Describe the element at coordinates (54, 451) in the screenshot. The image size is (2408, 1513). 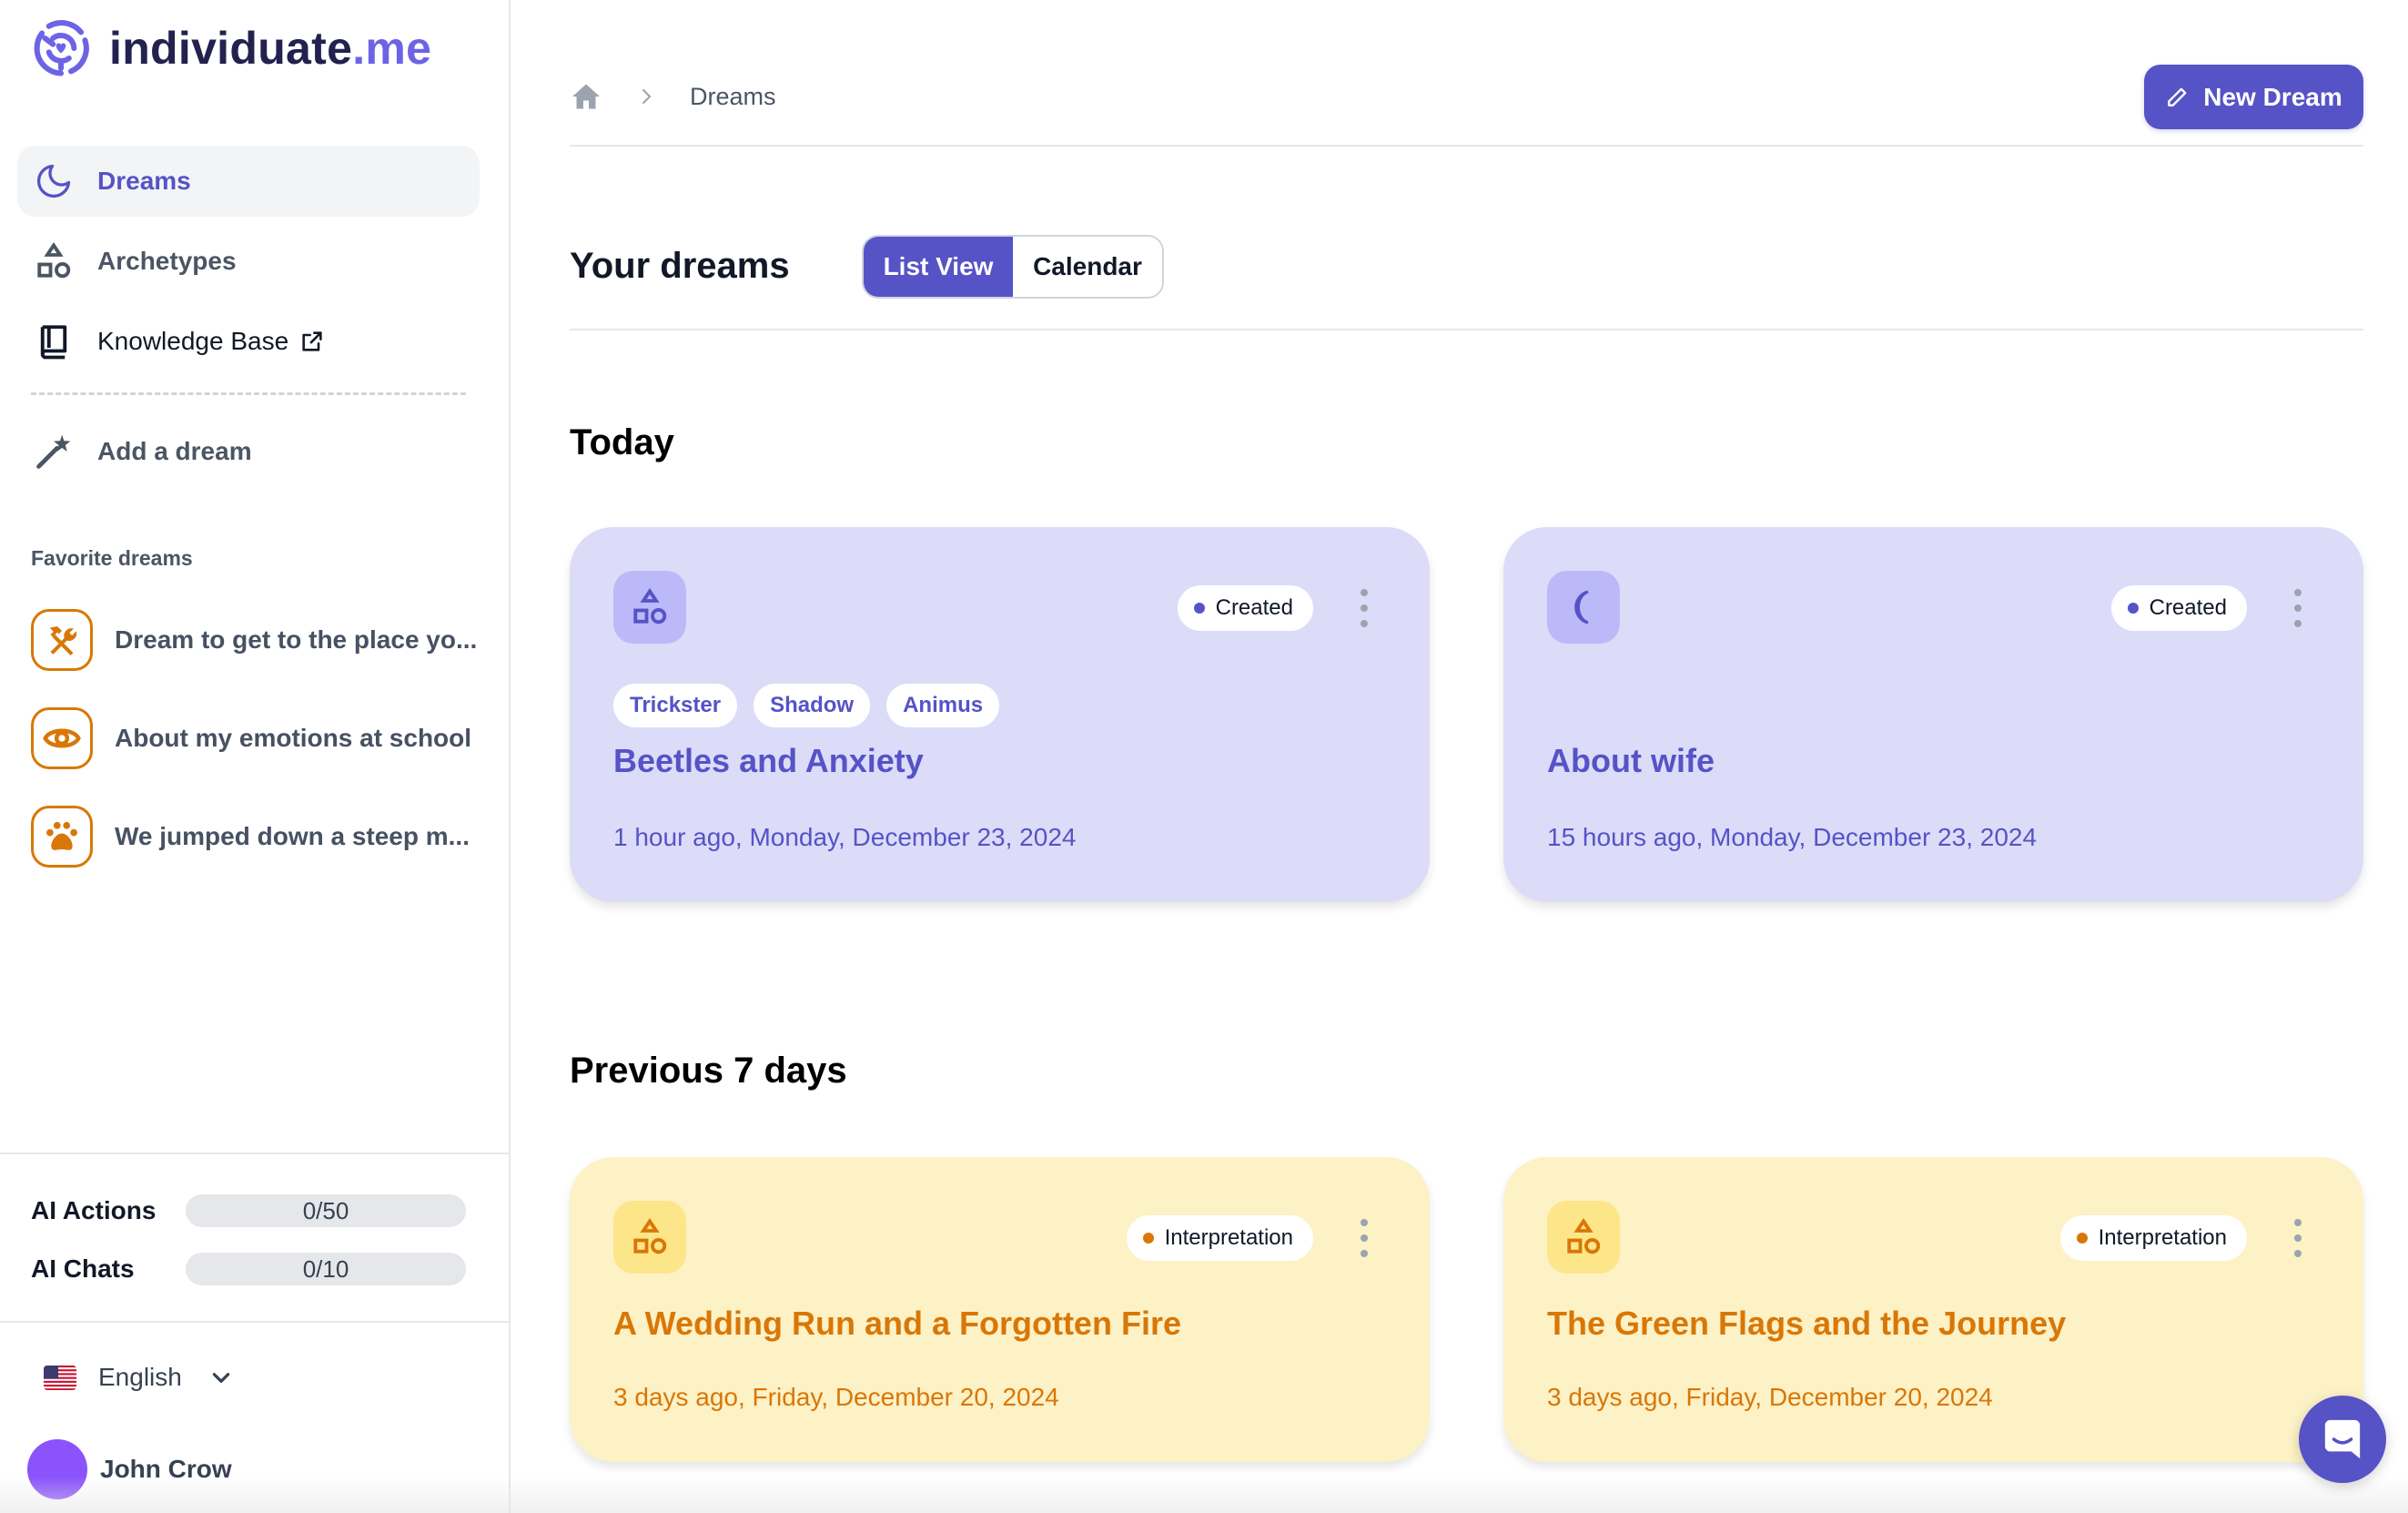
I see `magic-wand-icon` at that location.